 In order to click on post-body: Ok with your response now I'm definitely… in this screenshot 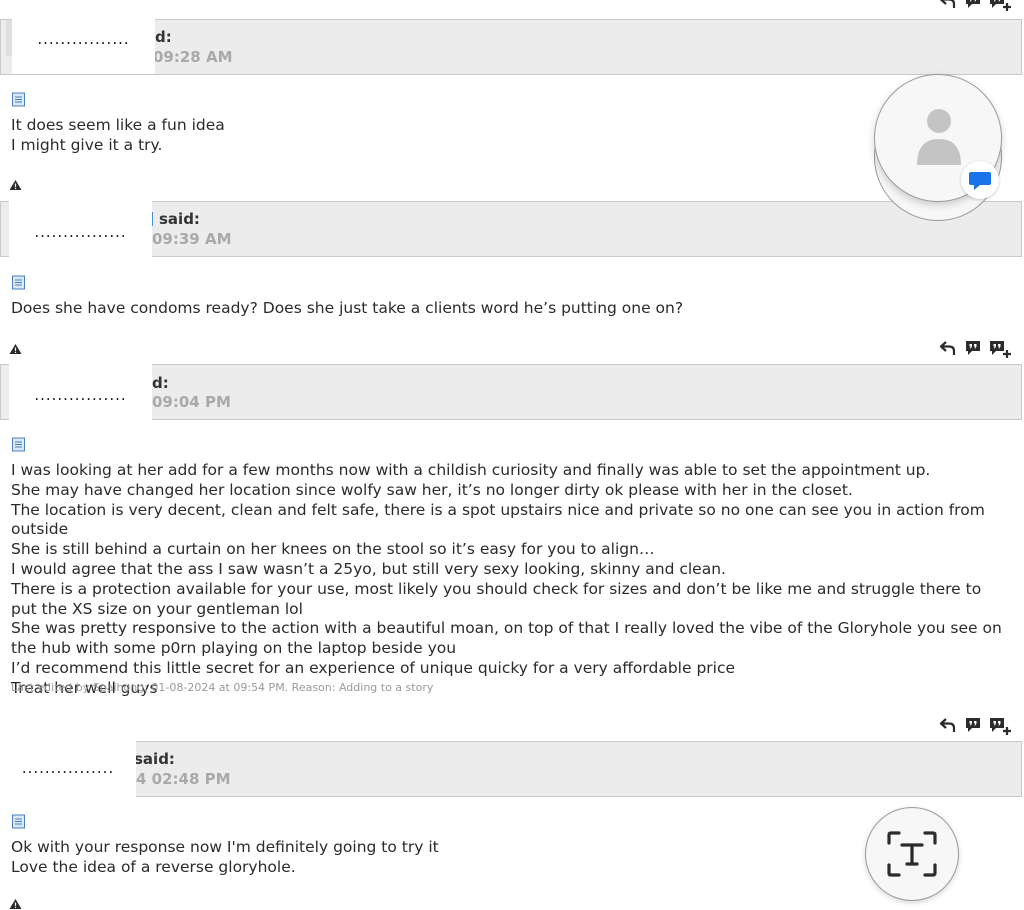, I will do `click(225, 857)`.